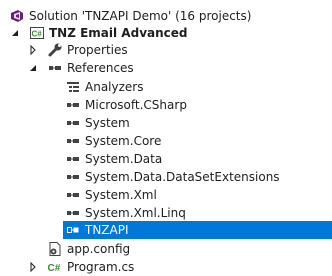  Describe the element at coordinates (107, 123) in the screenshot. I see `tree-item-label: System` at that location.